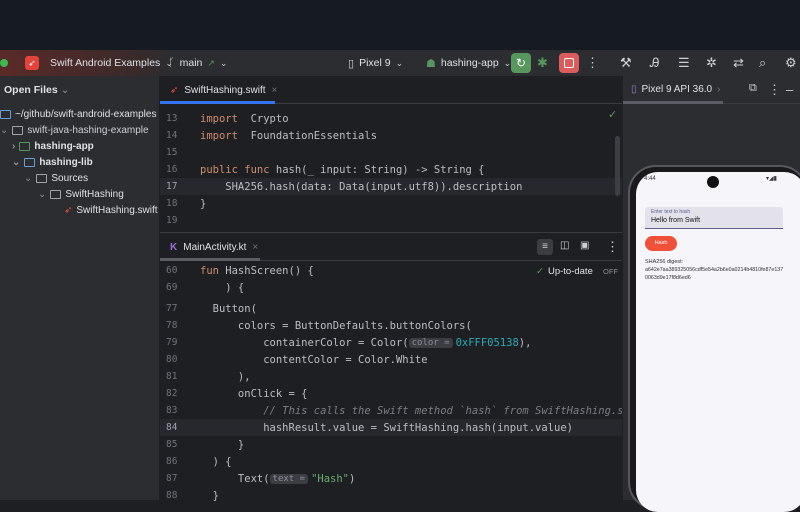 This screenshot has width=800, height=512. Describe the element at coordinates (81, 194) in the screenshot. I see `tree-item-swifthashing: ⌄ SwiftHashing` at that location.